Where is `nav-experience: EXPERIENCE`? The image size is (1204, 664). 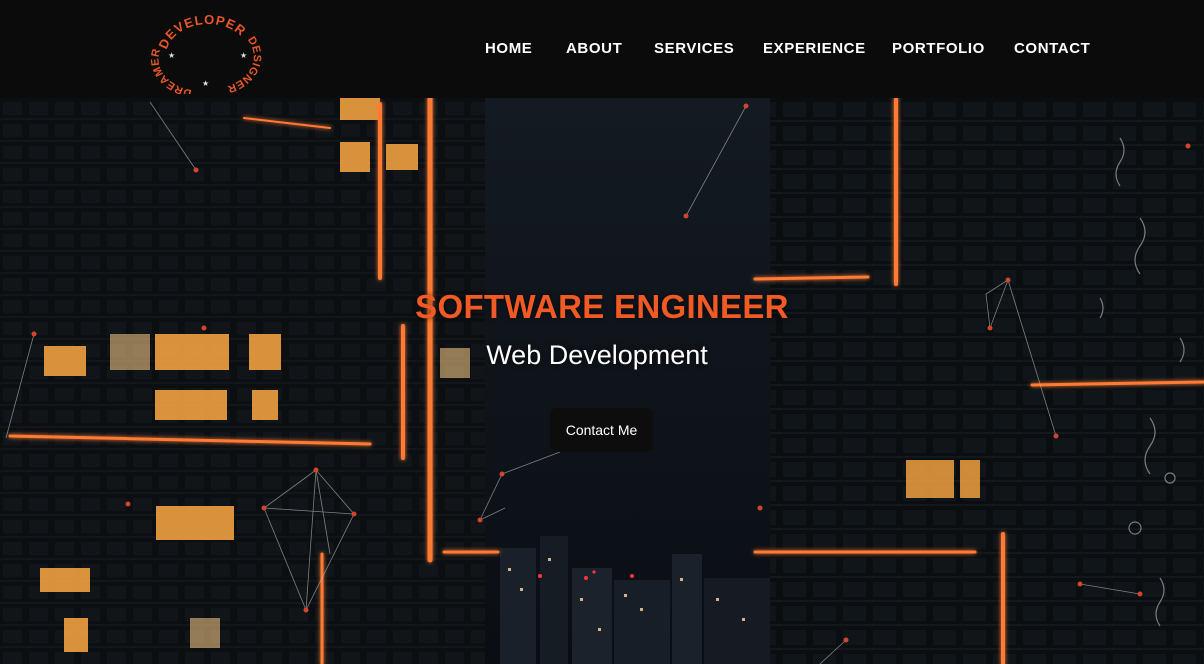
nav-experience: EXPERIENCE is located at coordinates (814, 48).